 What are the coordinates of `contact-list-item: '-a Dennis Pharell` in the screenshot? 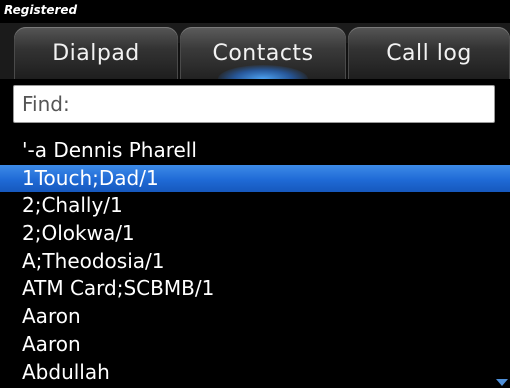 It's located at (255, 151).